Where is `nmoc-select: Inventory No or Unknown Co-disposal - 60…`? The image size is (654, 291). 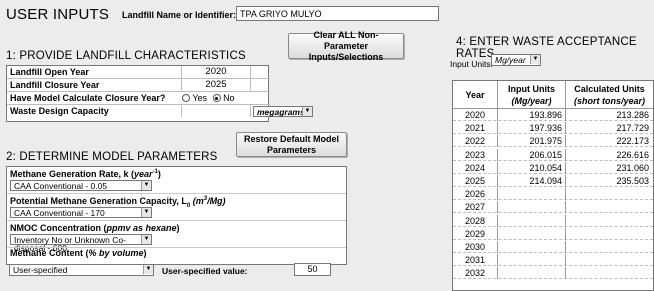 nmoc-select: Inventory No or Unknown Co-disposal - 60… is located at coordinates (81, 243).